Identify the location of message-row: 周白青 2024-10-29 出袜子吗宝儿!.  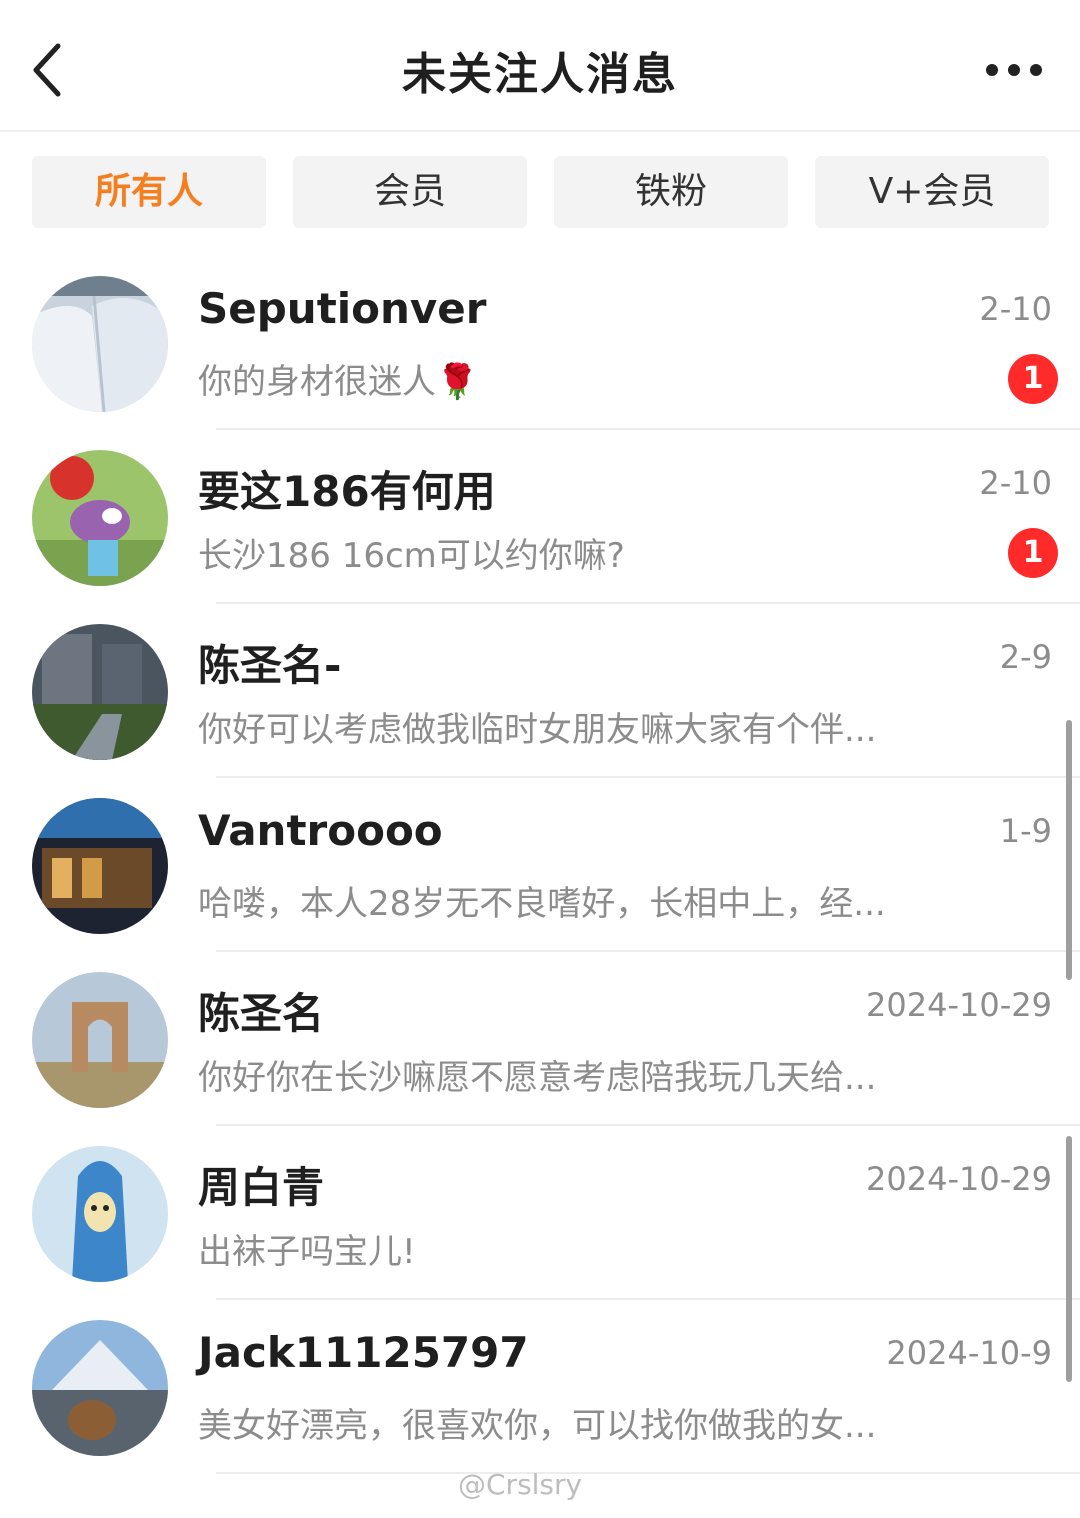
(540, 1213).